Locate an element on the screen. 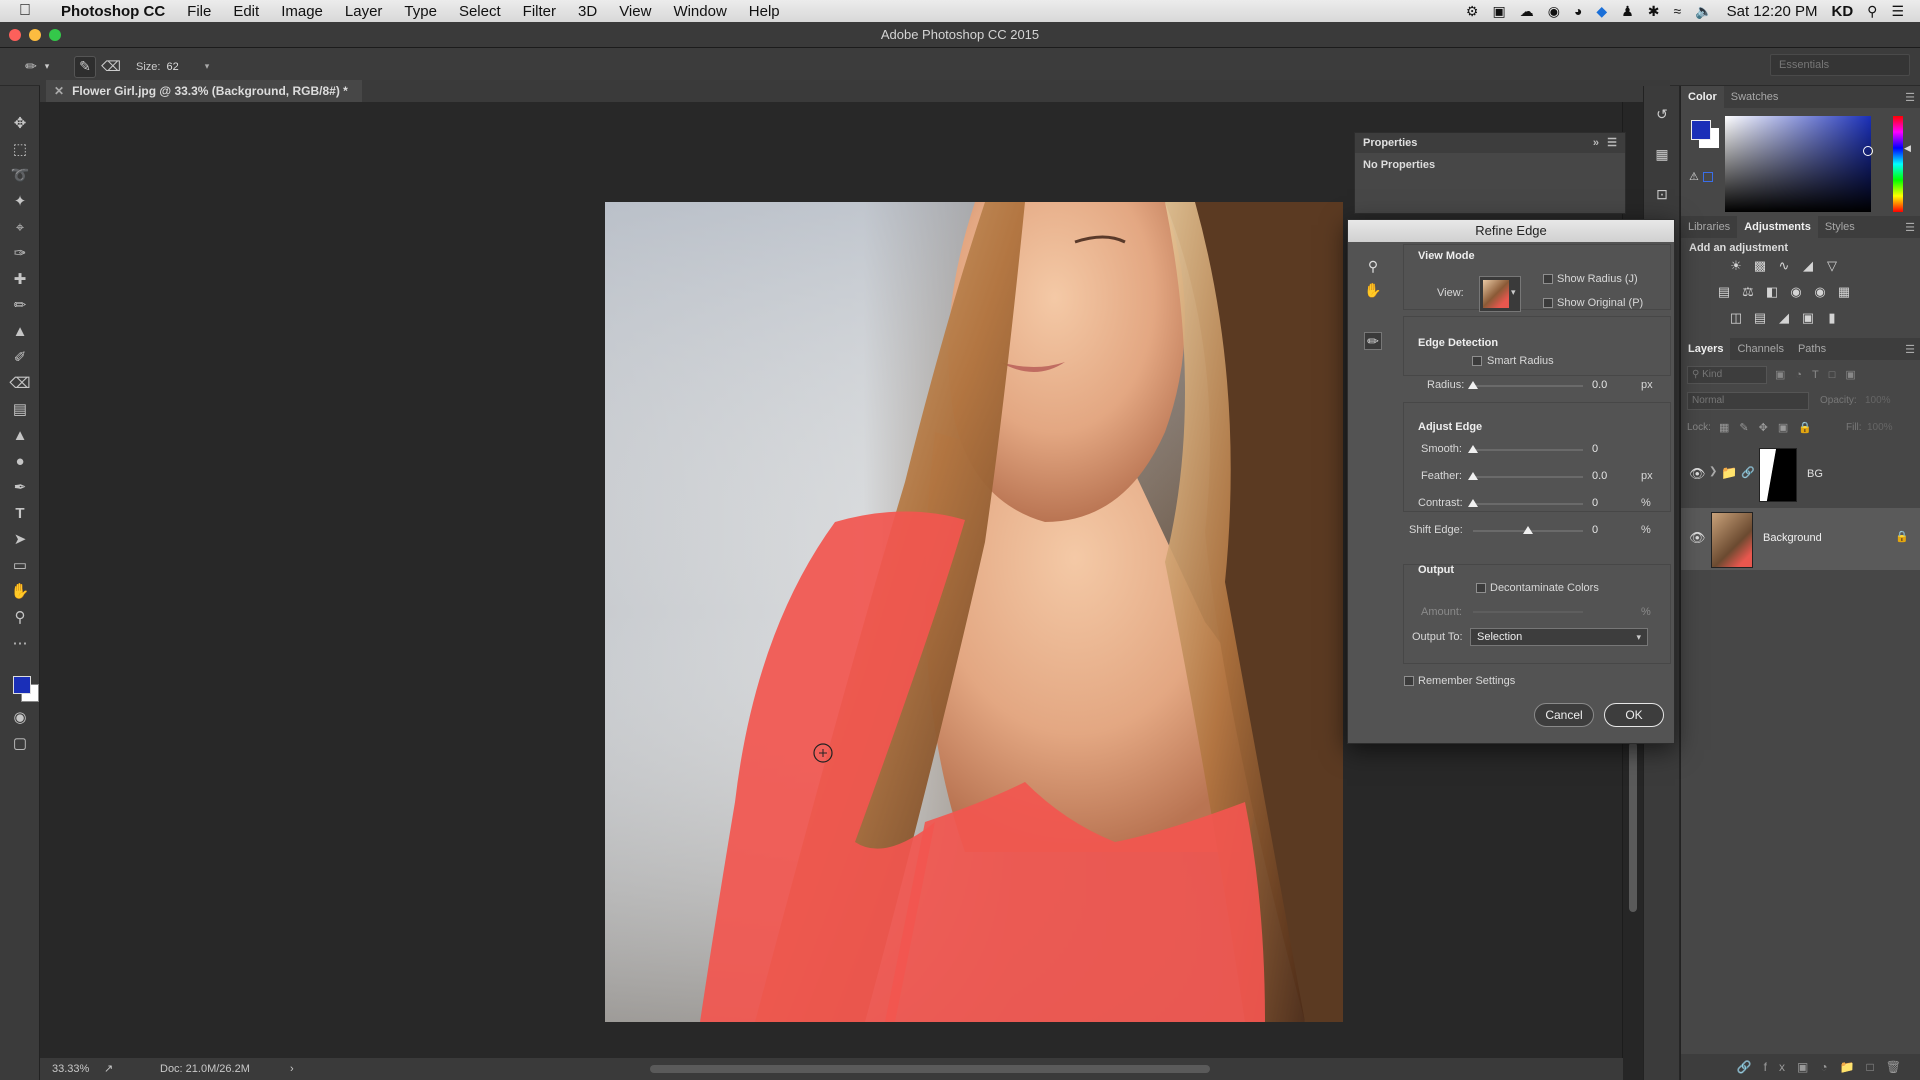 This screenshot has height=1080, width=1920. notification-list-icon: ☰ is located at coordinates (1897, 11).